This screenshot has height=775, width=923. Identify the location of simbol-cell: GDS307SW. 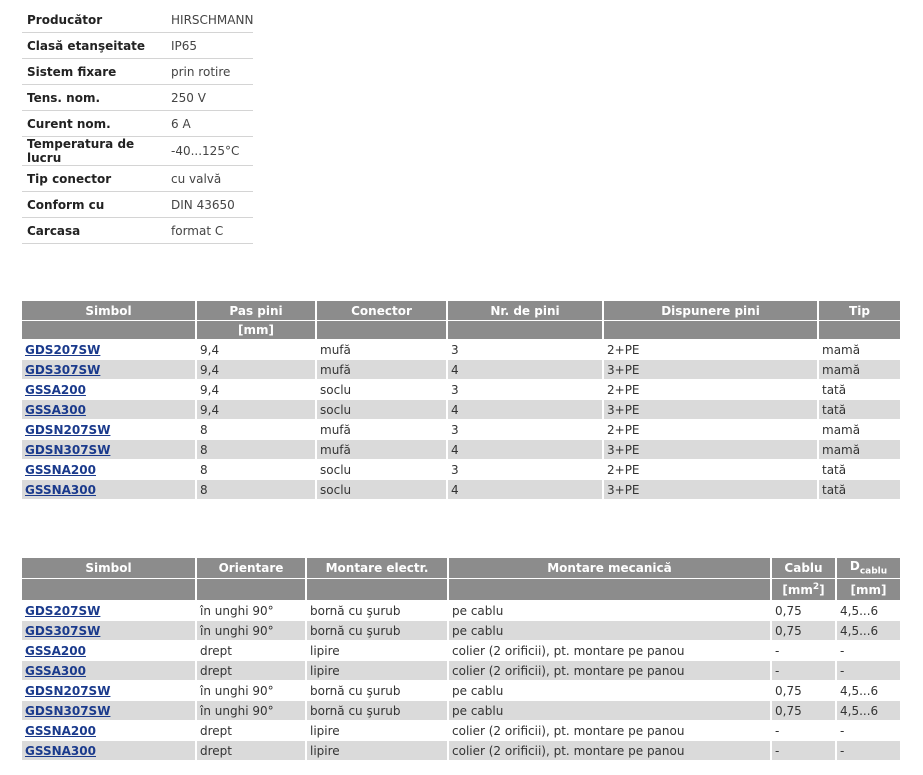
(109, 631).